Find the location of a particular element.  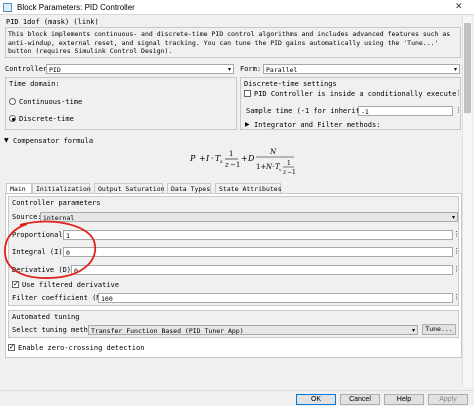

tab-data-types: Data Types is located at coordinates (189, 188).